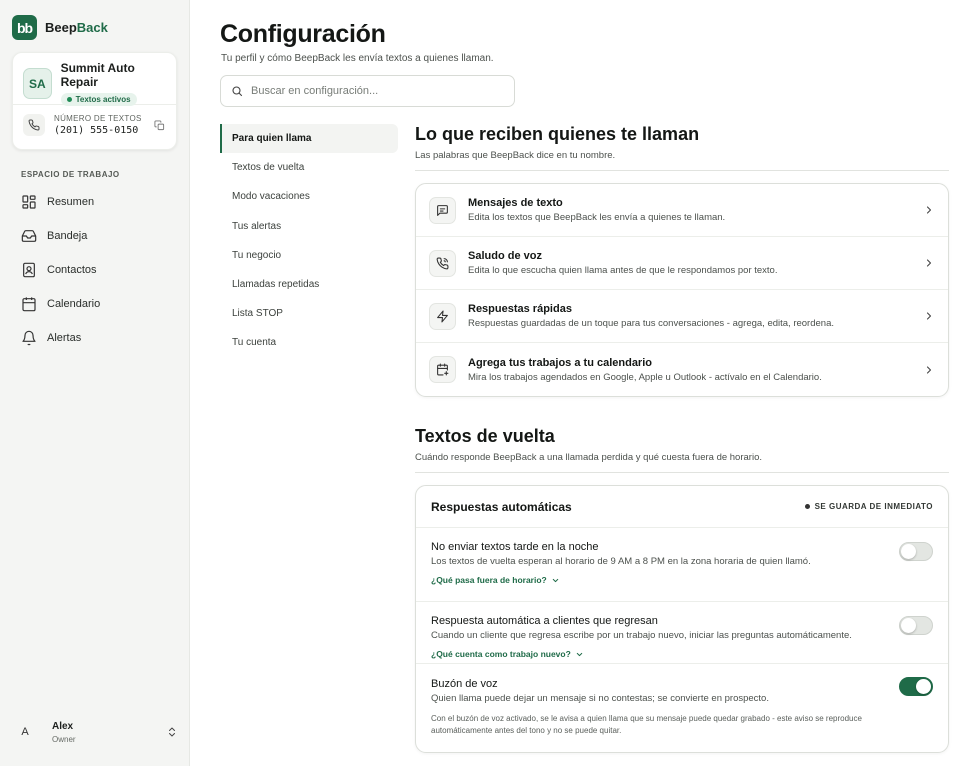 The width and height of the screenshot is (980, 766). I want to click on row-title: Agrega tus trabajos a tu calendario, so click(560, 362).